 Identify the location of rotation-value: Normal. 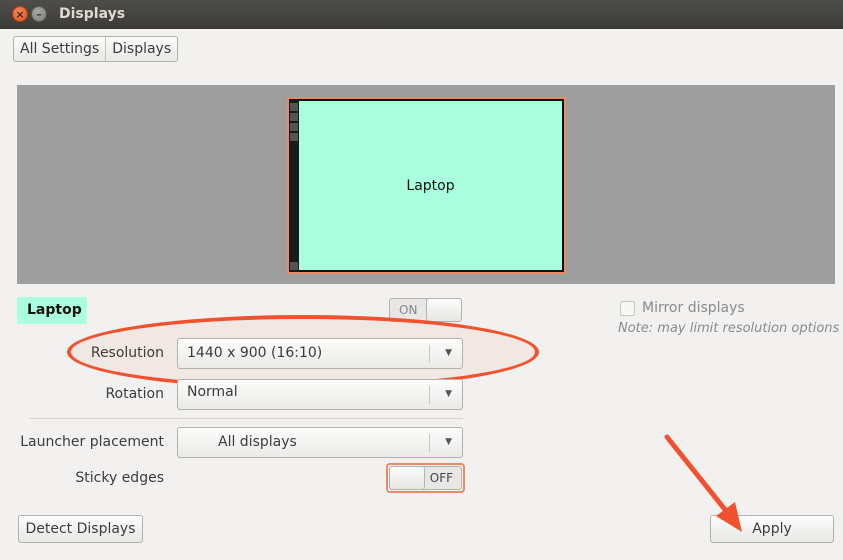
(212, 392).